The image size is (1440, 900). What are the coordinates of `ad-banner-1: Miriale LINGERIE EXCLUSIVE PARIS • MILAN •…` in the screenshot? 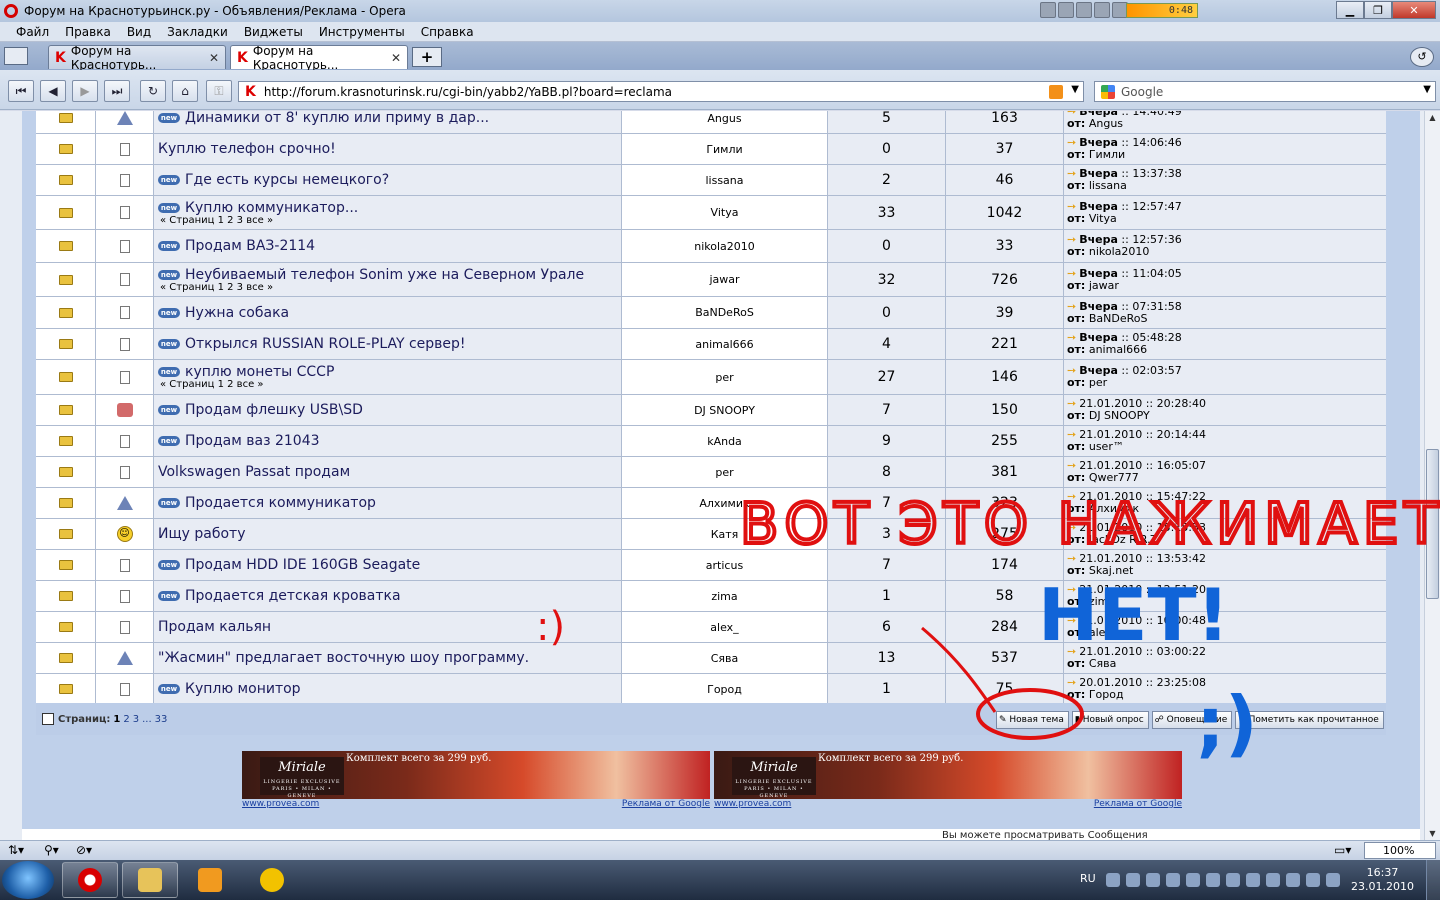 It's located at (476, 775).